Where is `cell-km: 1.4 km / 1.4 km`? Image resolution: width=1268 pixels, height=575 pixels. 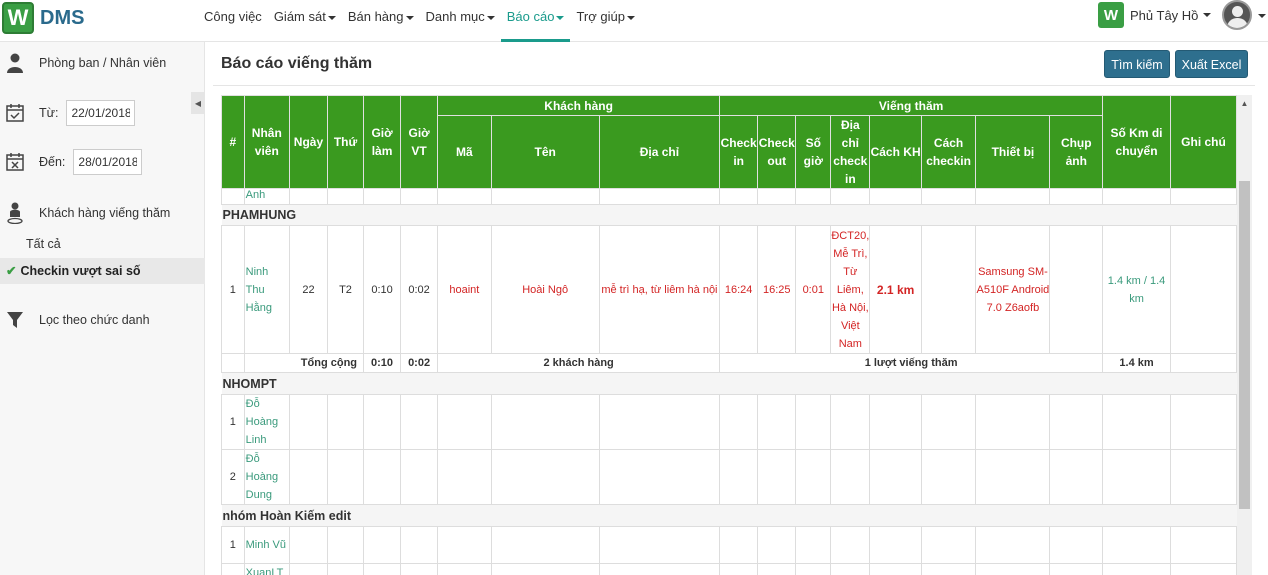 cell-km: 1.4 km / 1.4 km is located at coordinates (1136, 289).